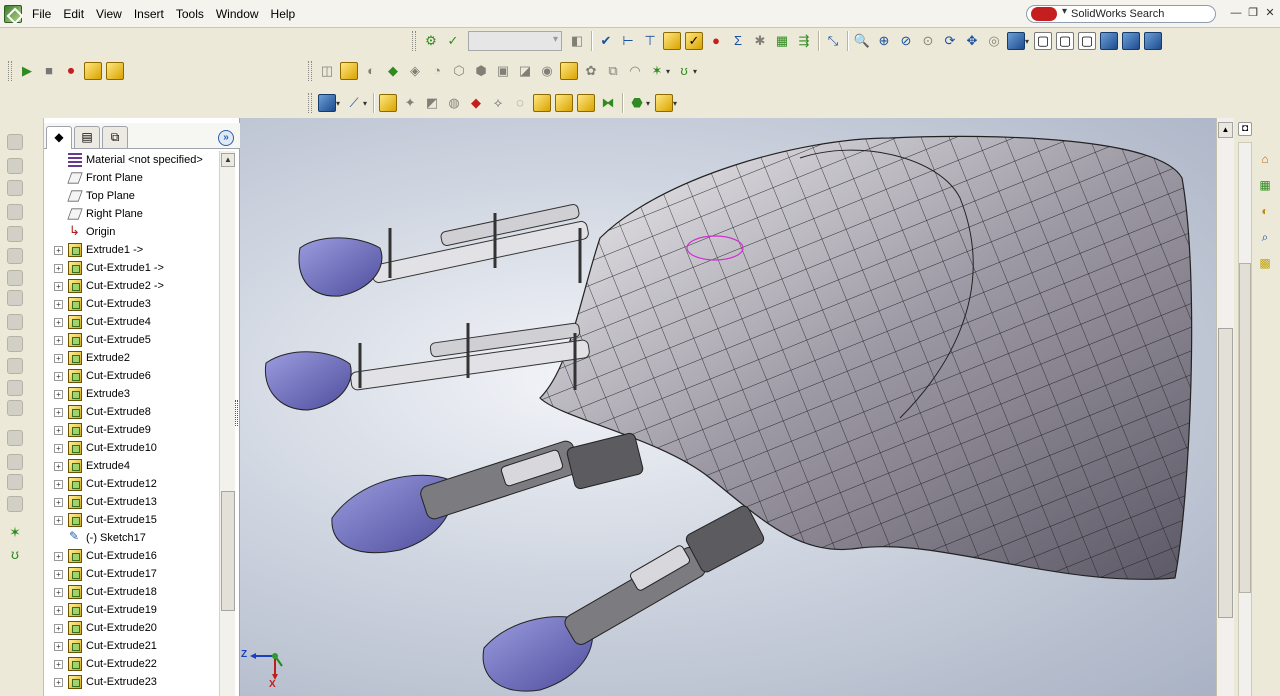  What do you see at coordinates (109, 14) in the screenshot?
I see `menu-view: View` at bounding box center [109, 14].